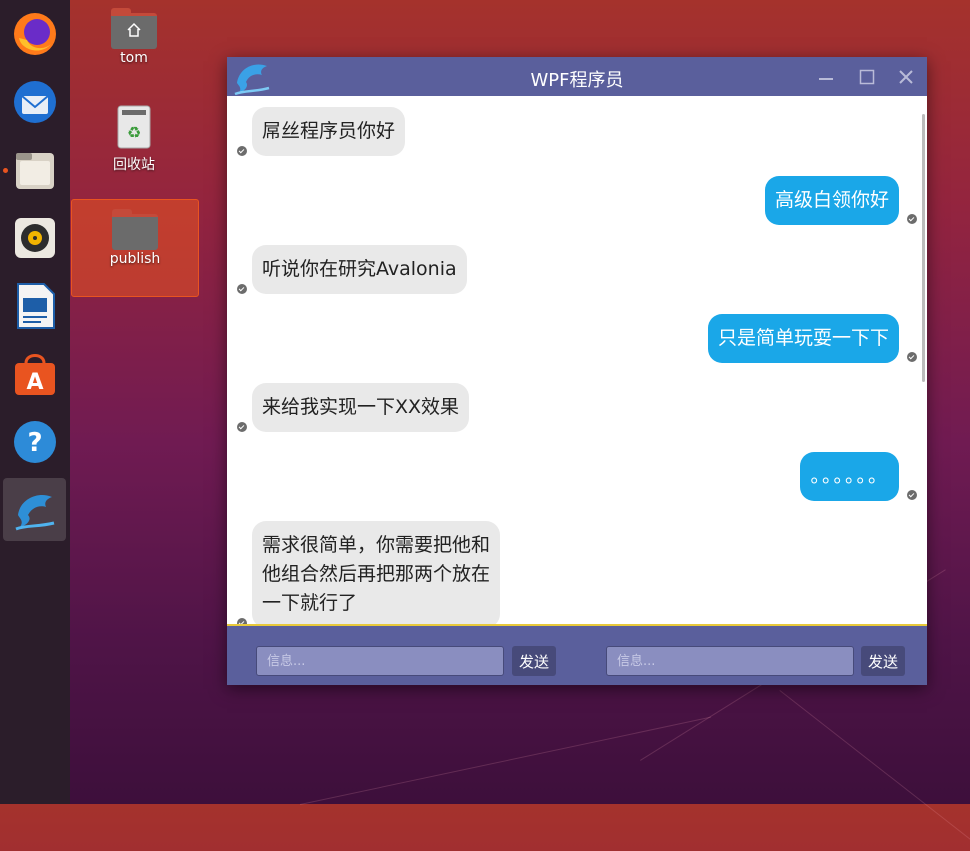 The width and height of the screenshot is (970, 851). What do you see at coordinates (35, 306) in the screenshot?
I see `writer-icon` at bounding box center [35, 306].